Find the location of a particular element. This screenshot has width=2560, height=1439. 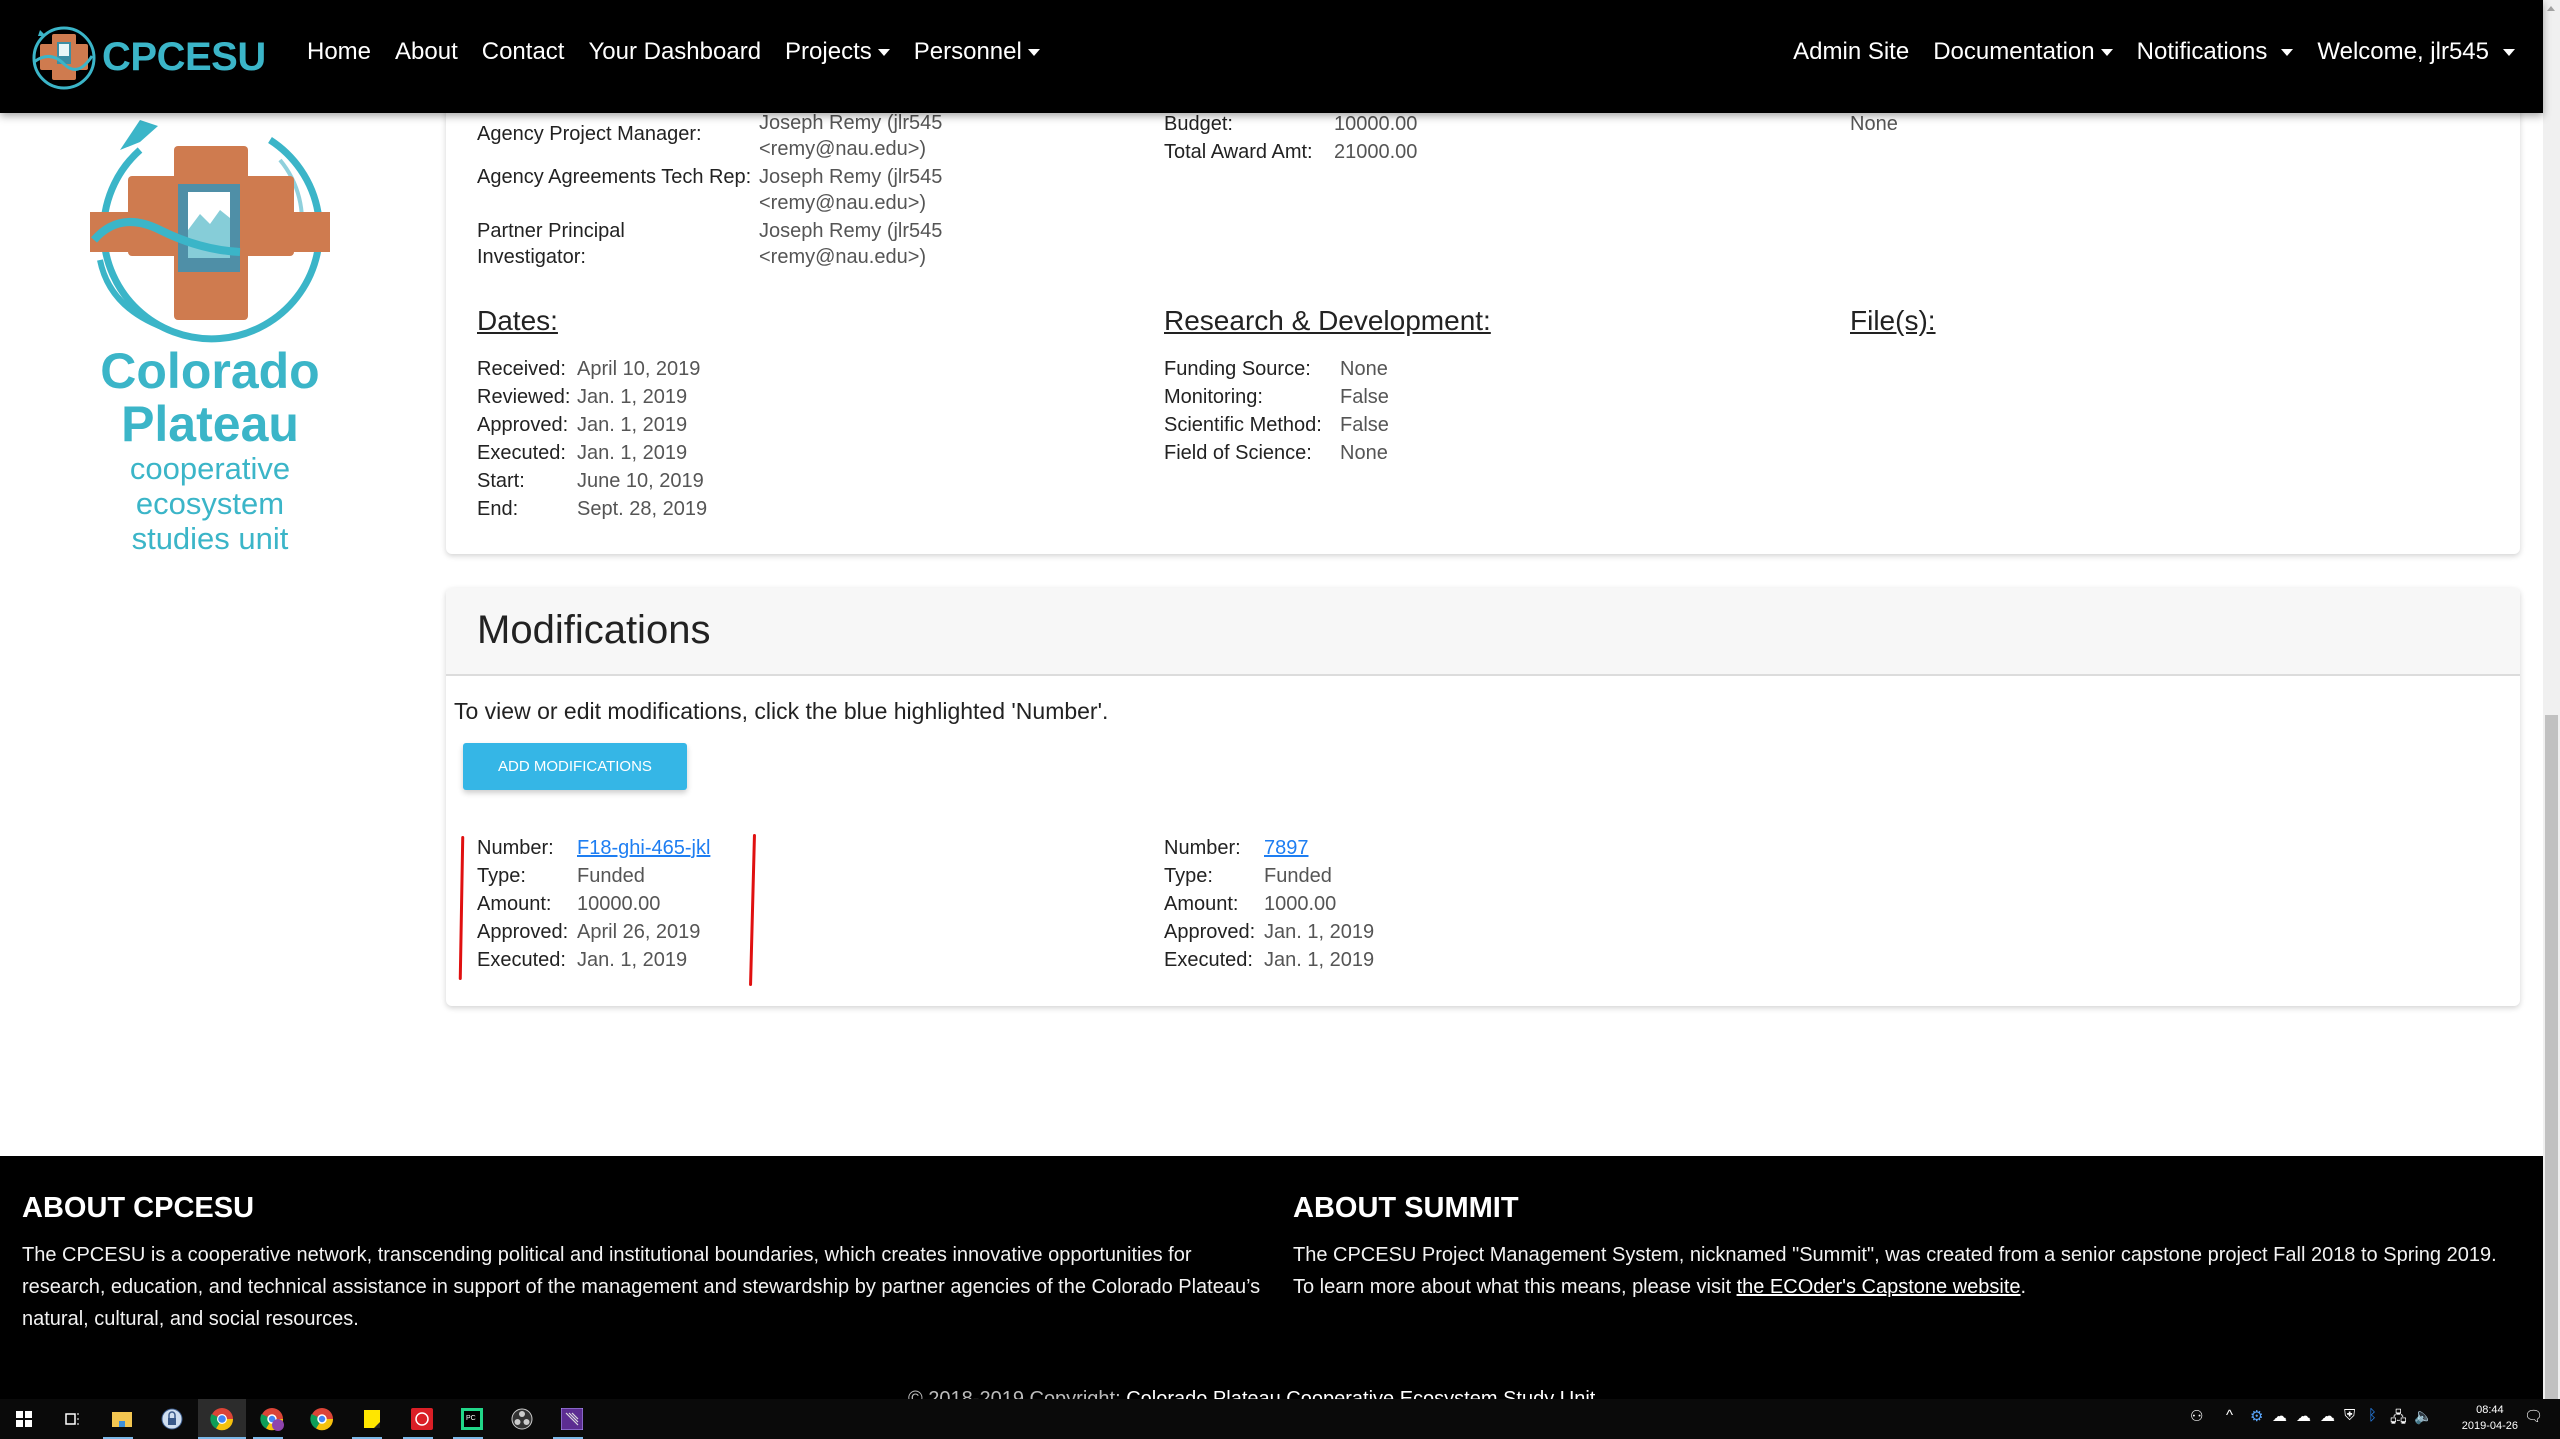

nav-user-dropdown: Welcome, jlr545 is located at coordinates (2416, 52).